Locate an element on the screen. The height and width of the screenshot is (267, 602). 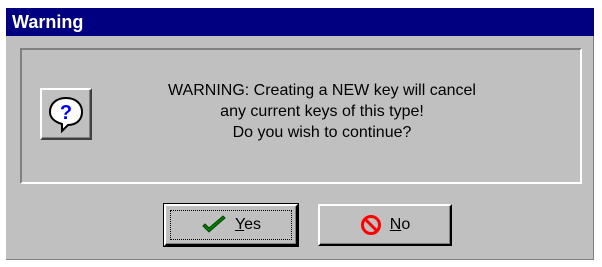
question-icon: ? is located at coordinates (66, 114).